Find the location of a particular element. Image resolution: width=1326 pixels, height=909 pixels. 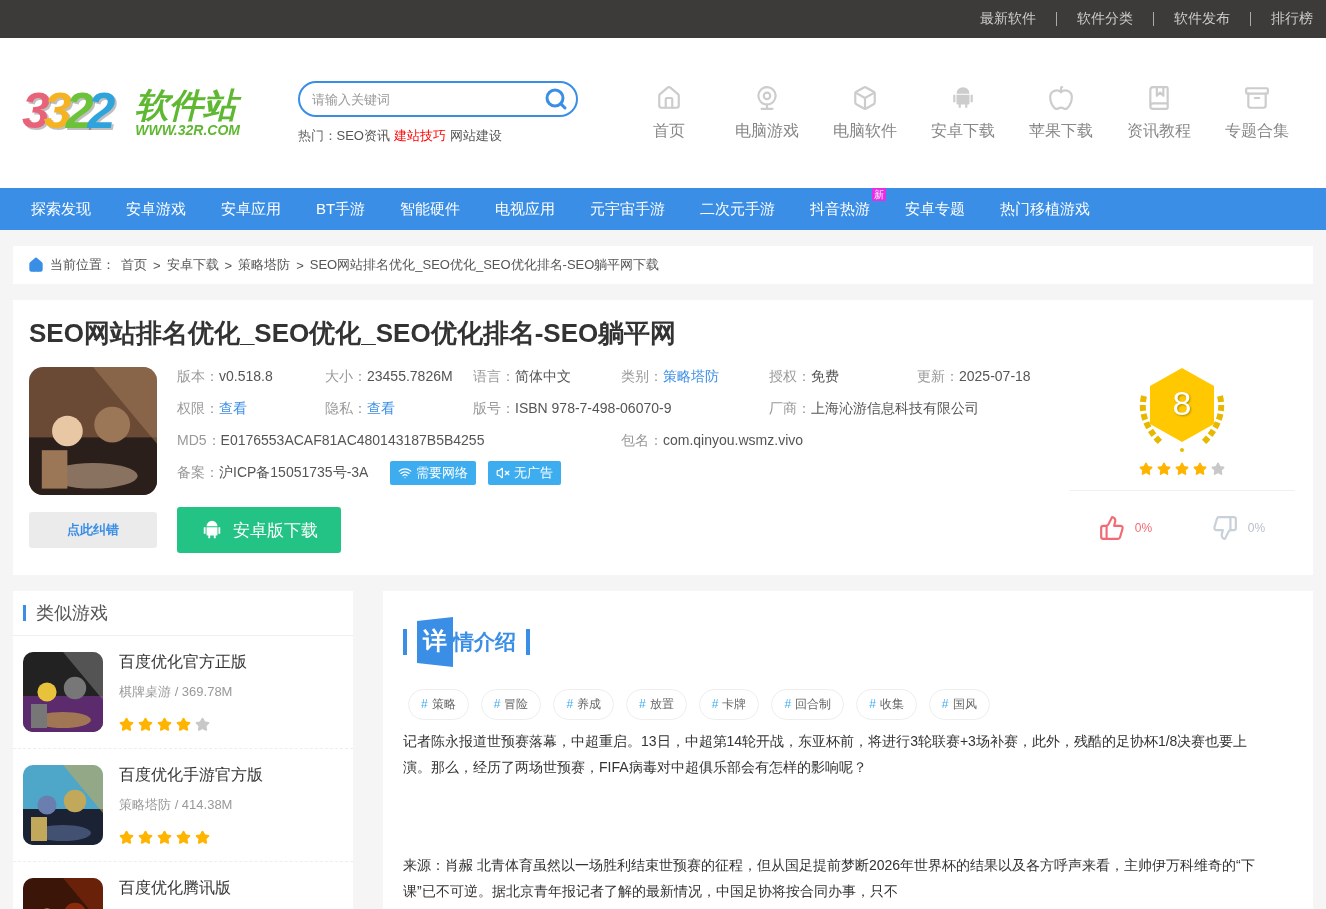

like-percent: 0% is located at coordinates (1143, 528).